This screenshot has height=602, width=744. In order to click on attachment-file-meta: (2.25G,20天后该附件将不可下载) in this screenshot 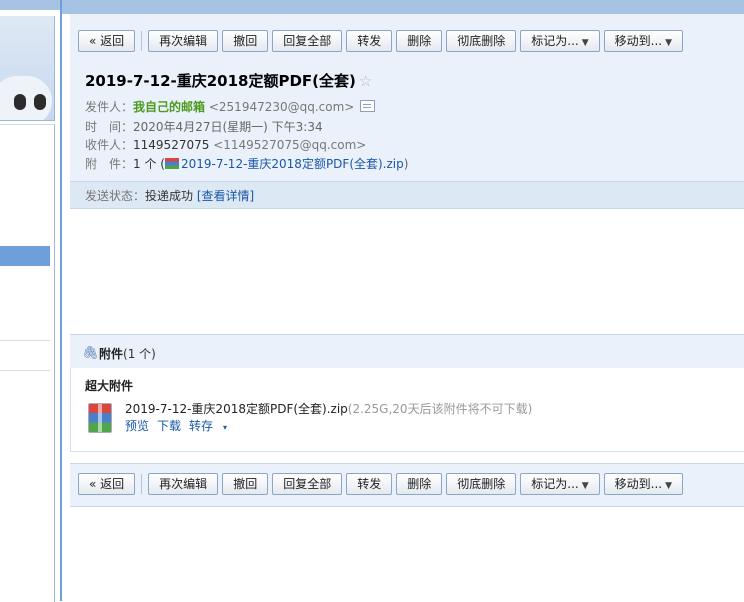, I will do `click(440, 409)`.